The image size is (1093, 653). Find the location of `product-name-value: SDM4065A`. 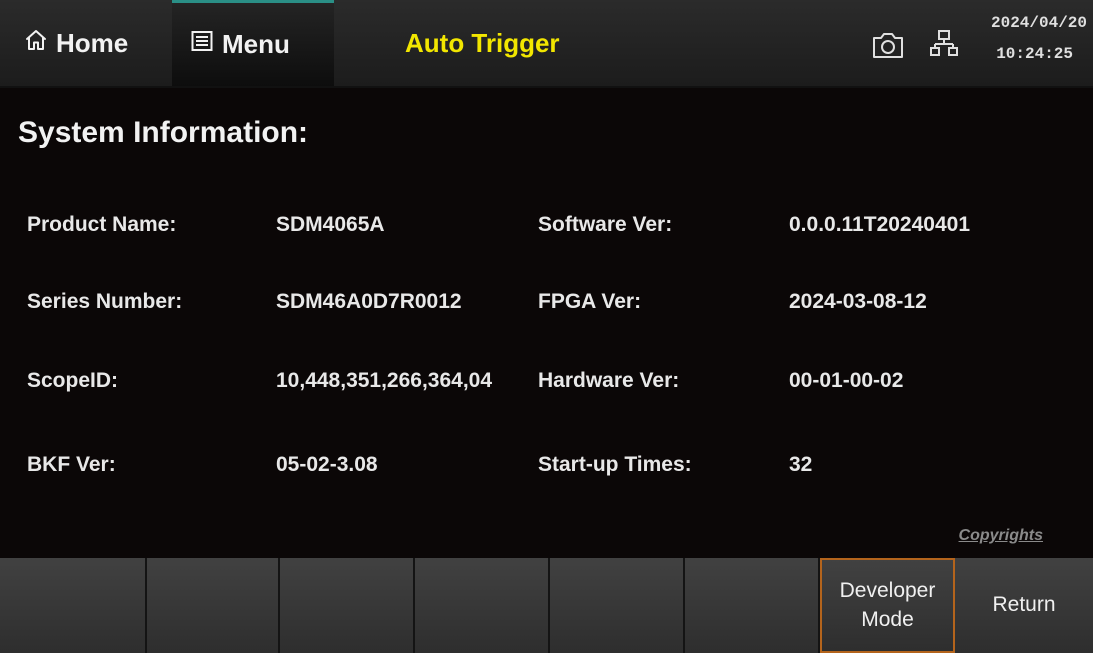

product-name-value: SDM4065A is located at coordinates (330, 224).